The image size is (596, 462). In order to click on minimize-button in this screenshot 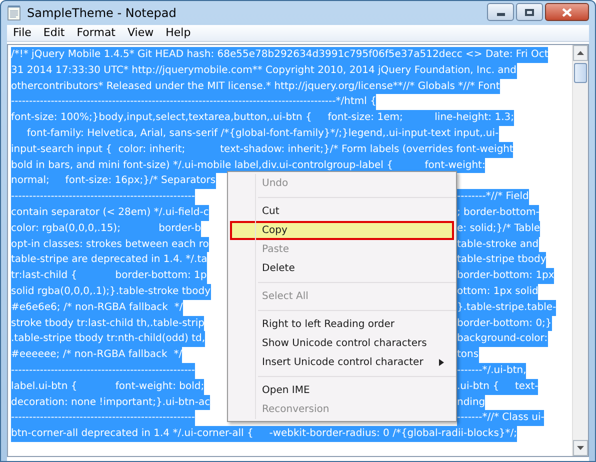, I will do `click(500, 12)`.